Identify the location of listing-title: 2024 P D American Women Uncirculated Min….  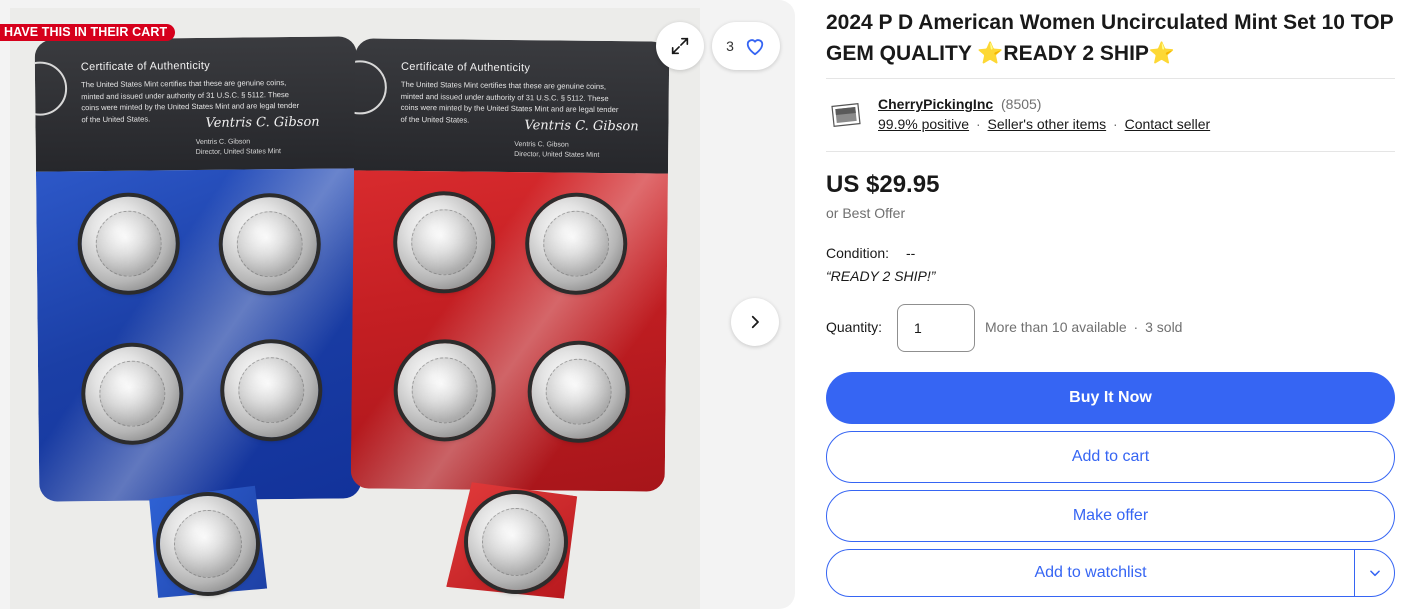
(1110, 38).